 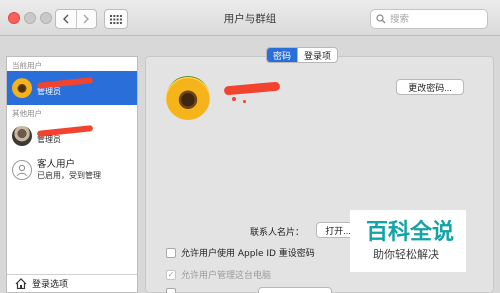 I want to click on login-options-label: 登录选项, so click(x=50, y=285).